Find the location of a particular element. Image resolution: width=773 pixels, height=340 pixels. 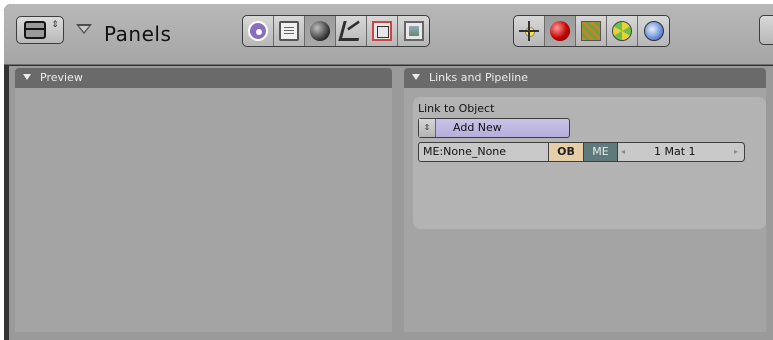

links-panel-title: Links and Pipeline is located at coordinates (478, 77).